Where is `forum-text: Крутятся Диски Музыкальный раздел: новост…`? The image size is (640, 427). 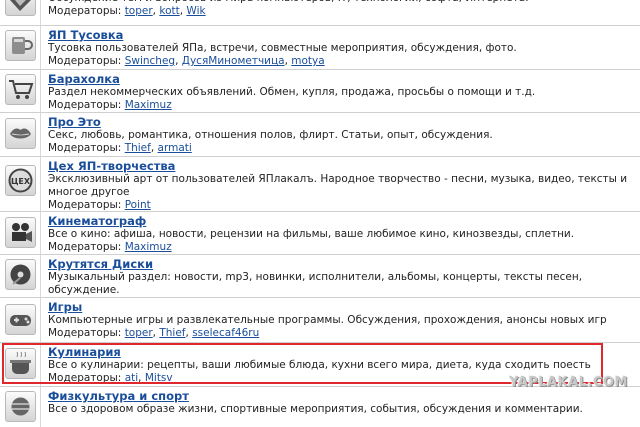 forum-text: Крутятся Диски Музыкальный раздел: новост… is located at coordinates (341, 277).